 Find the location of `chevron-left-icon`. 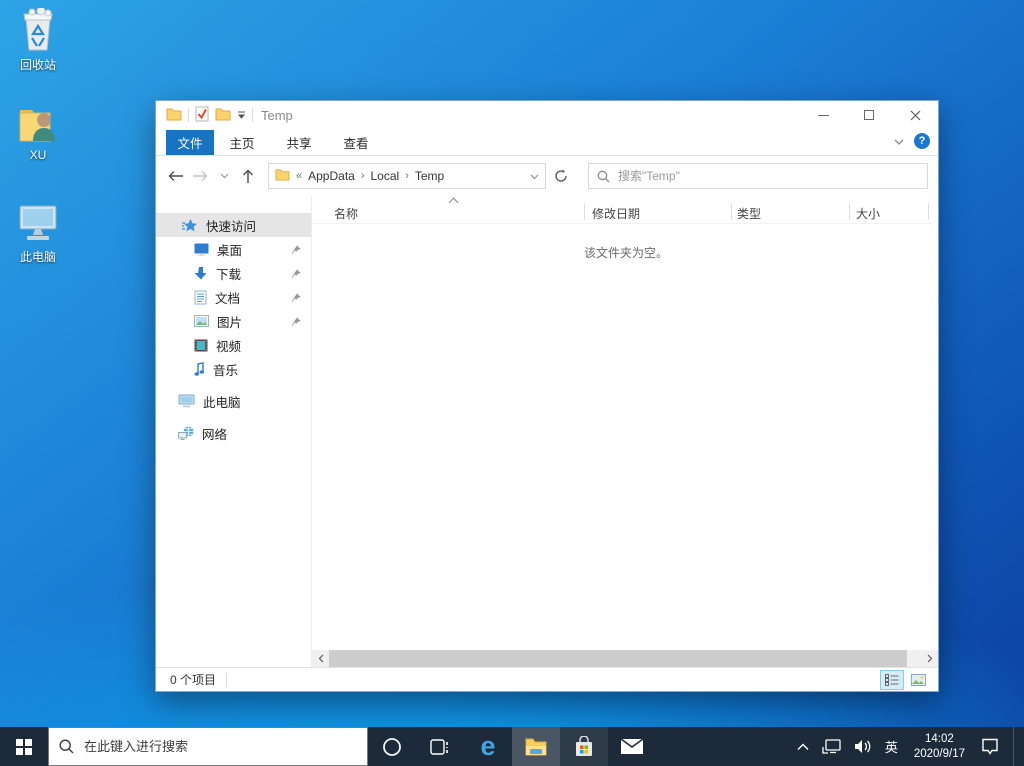

chevron-left-icon is located at coordinates (320, 658).